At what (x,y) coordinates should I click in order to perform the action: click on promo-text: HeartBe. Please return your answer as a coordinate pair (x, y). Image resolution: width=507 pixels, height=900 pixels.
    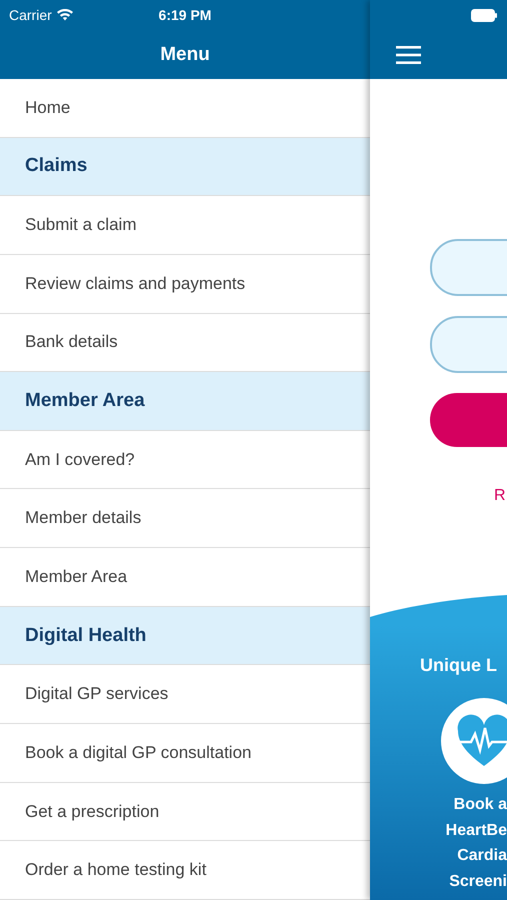
    Looking at the image, I should click on (476, 830).